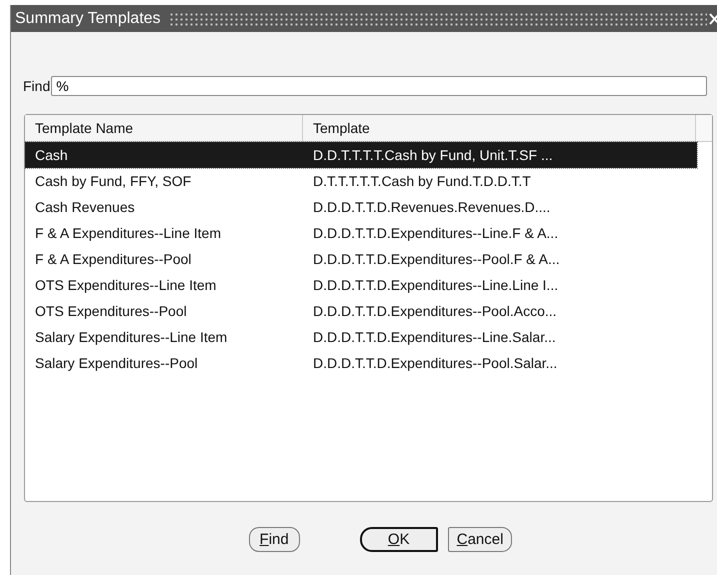 The width and height of the screenshot is (717, 575). I want to click on template-name-cell-text: OTS Expenditures--Pool, so click(111, 311).